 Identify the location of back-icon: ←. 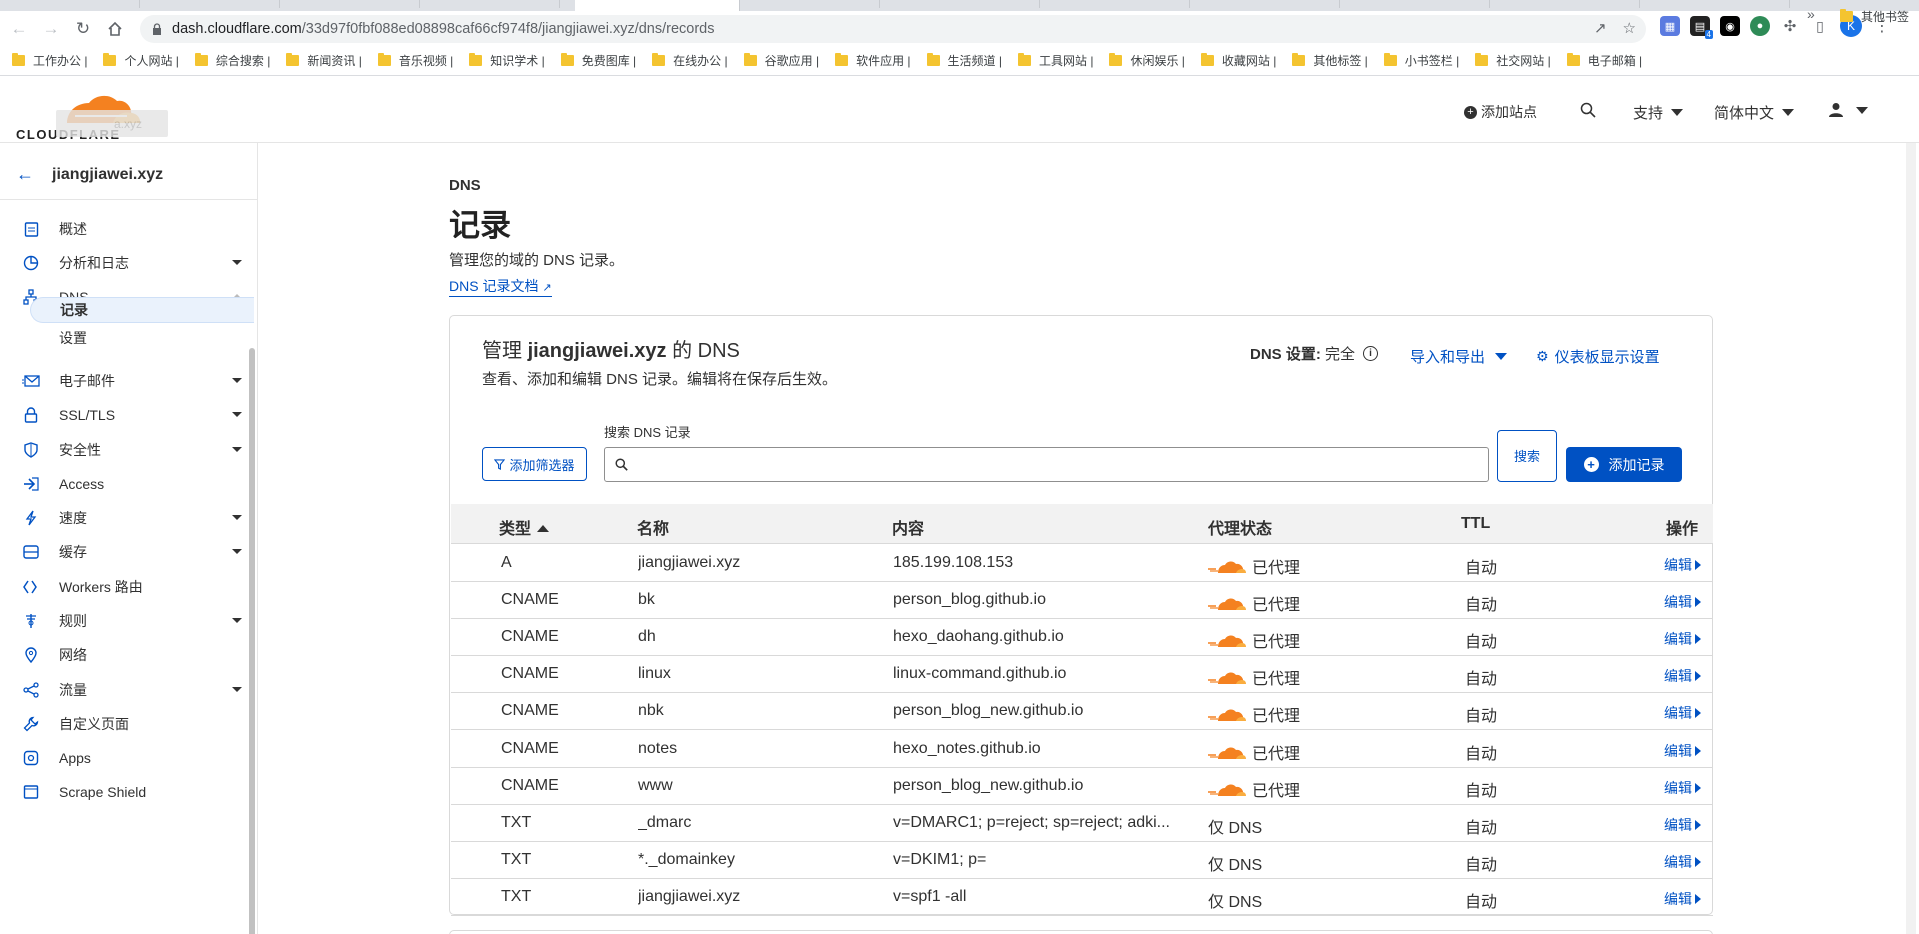
(19, 29).